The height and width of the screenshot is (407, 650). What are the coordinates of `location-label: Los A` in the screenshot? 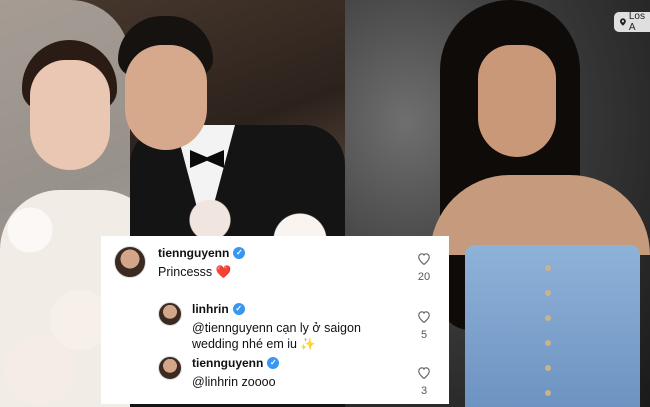 It's located at (636, 22).